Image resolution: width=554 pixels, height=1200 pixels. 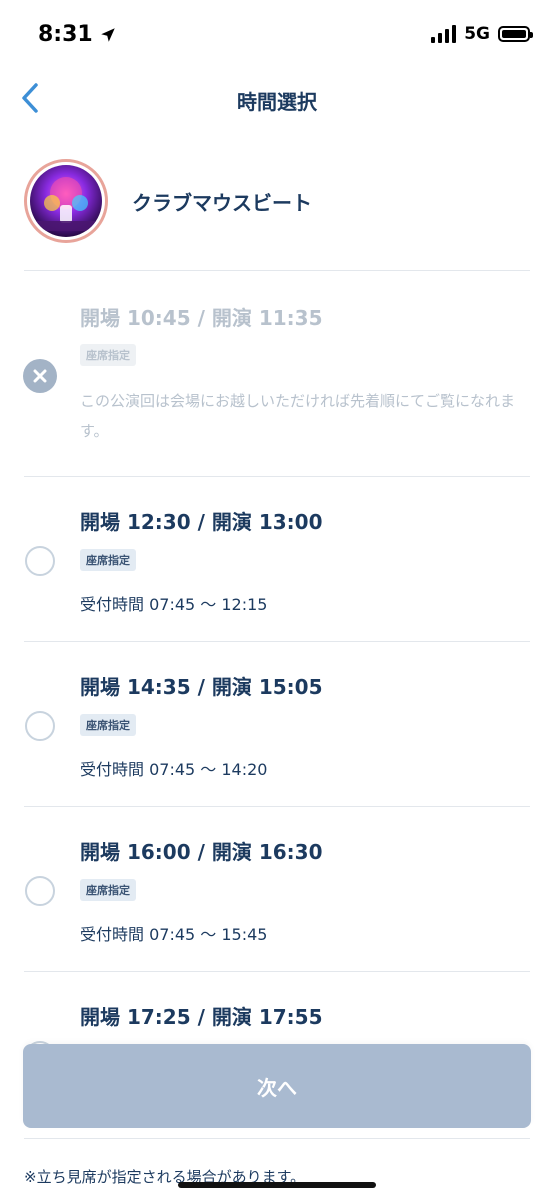 I want to click on location-arrow-icon, so click(x=107, y=34).